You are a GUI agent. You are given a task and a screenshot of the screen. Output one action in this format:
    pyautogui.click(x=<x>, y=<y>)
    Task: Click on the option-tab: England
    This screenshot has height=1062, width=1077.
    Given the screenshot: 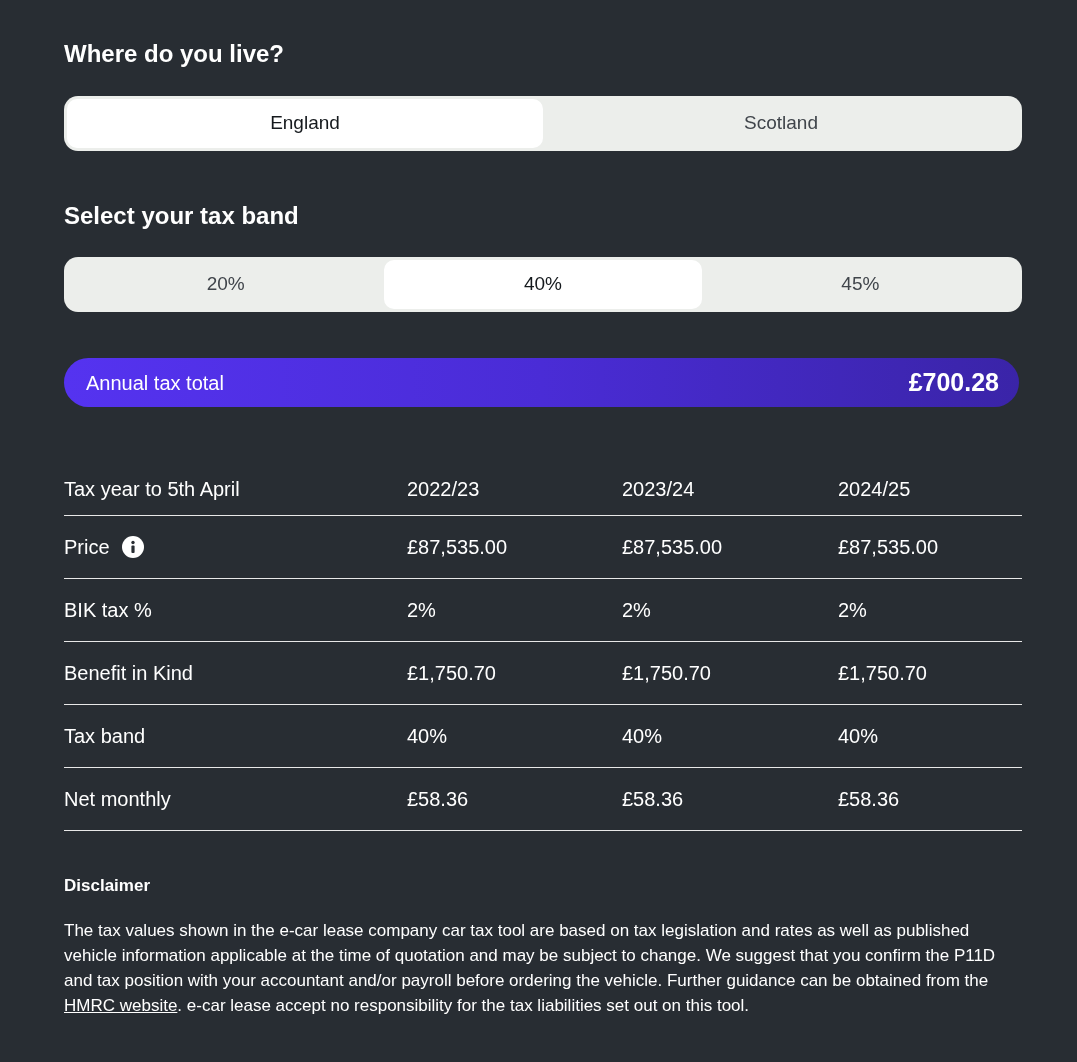 What is the action you would take?
    pyautogui.click(x=305, y=123)
    